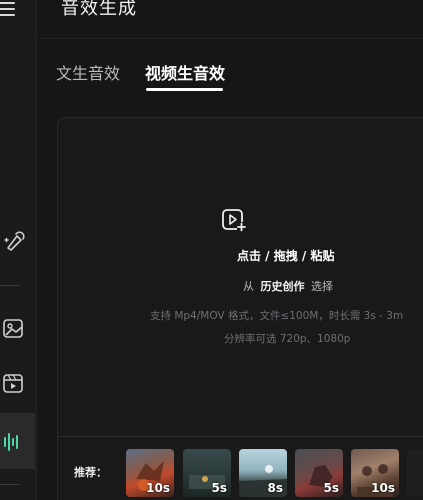  I want to click on magic-brush-icon, so click(13, 241).